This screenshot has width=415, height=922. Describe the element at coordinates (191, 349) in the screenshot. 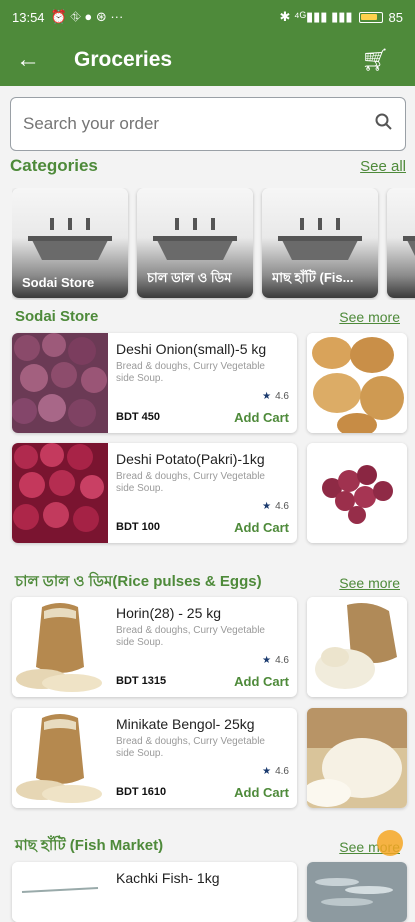

I see `product-name: Deshi Onion(small)-5 kg` at that location.